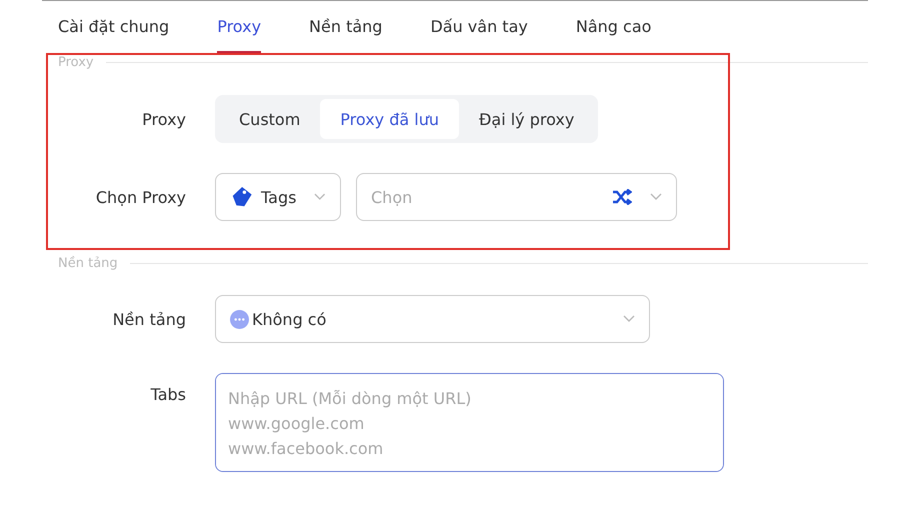 This screenshot has height=513, width=912. What do you see at coordinates (526, 119) in the screenshot?
I see `segment-option: Đại lý proxy` at bounding box center [526, 119].